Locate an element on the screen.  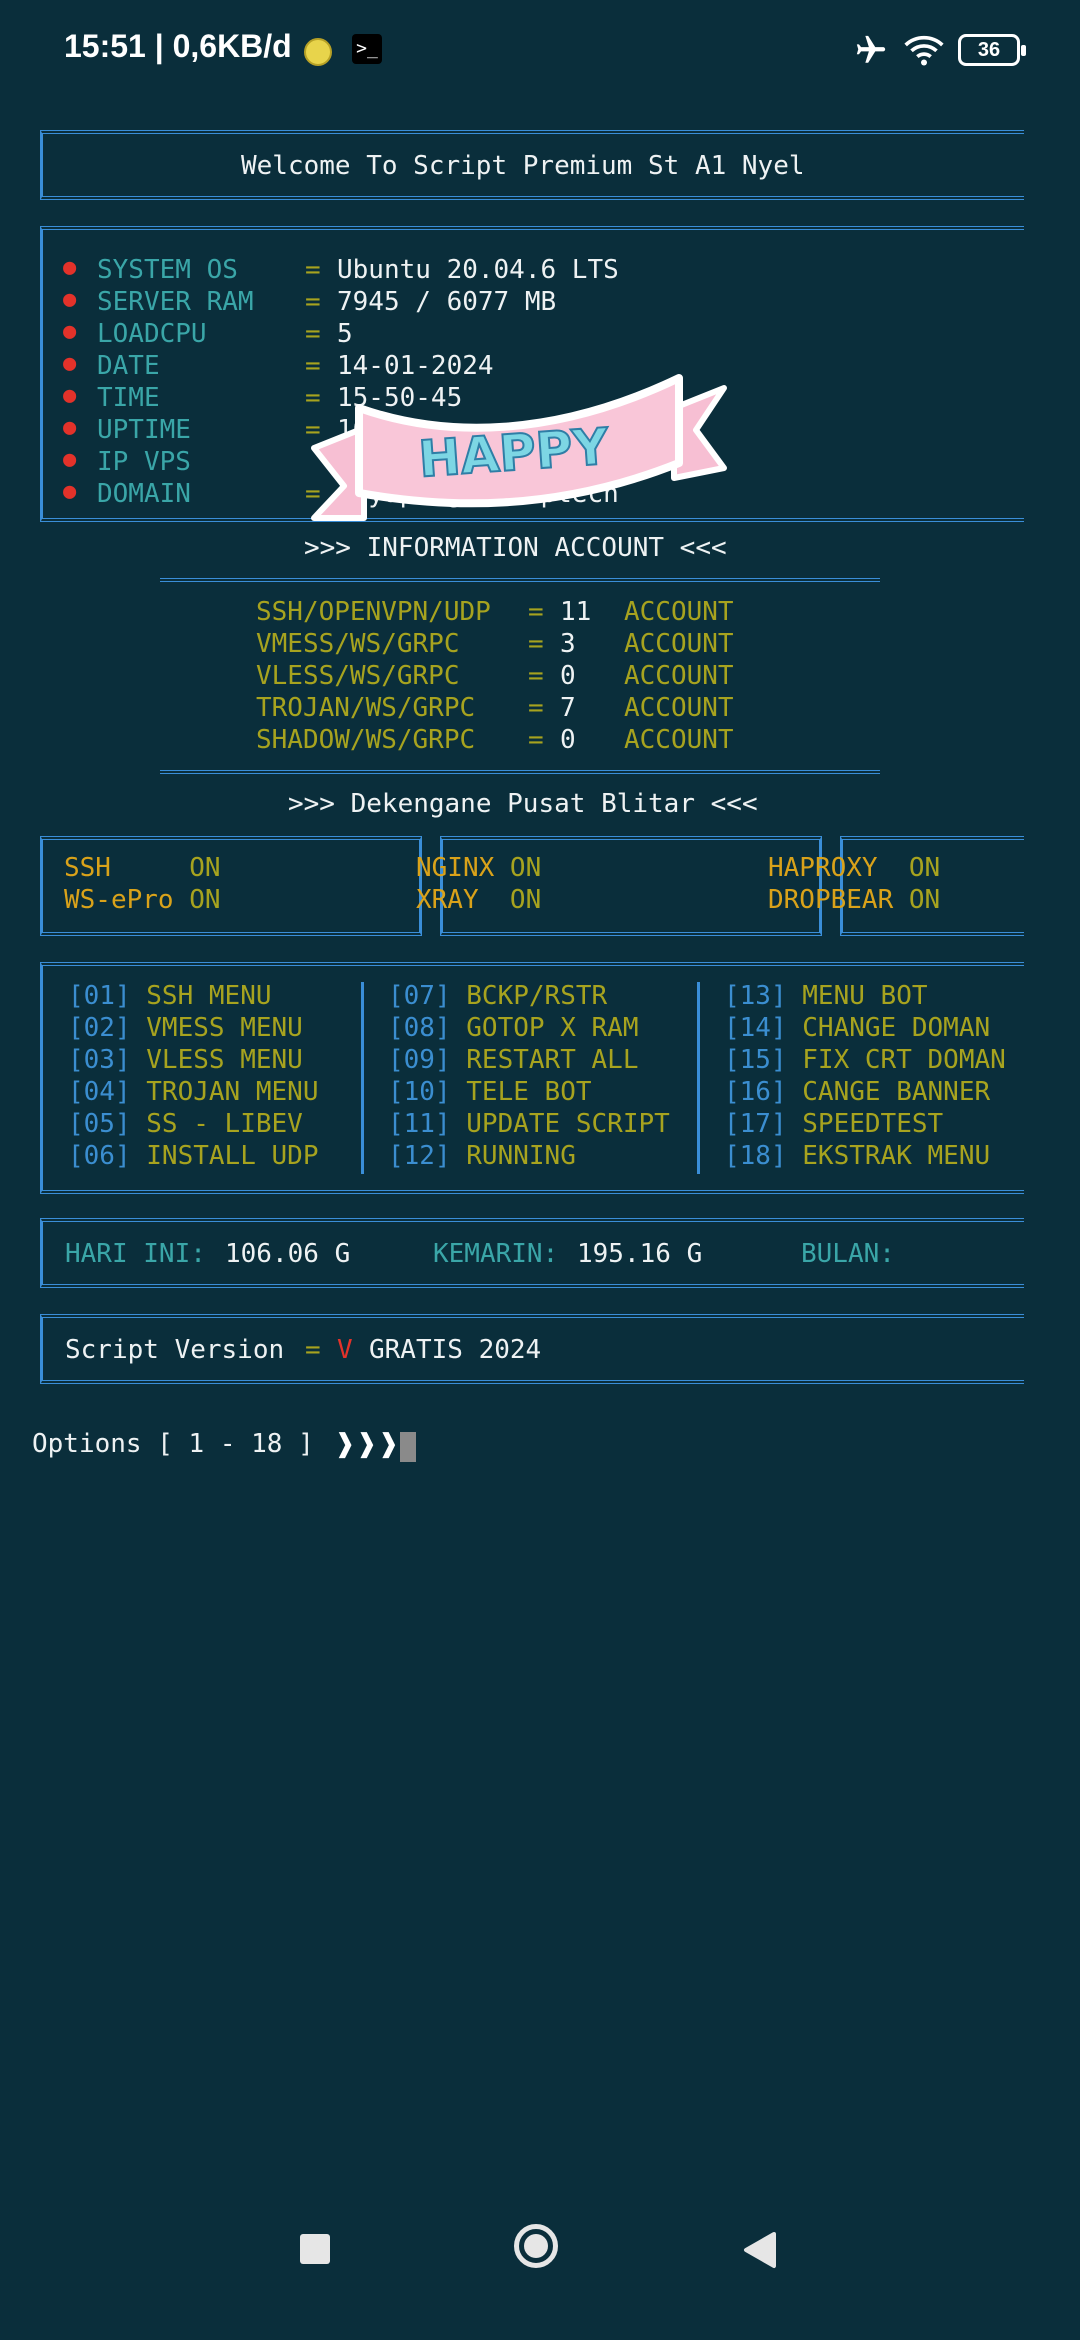
status-bar: 15:51 | 0,6KB/d >_ 36 is located at coordinates (540, 50).